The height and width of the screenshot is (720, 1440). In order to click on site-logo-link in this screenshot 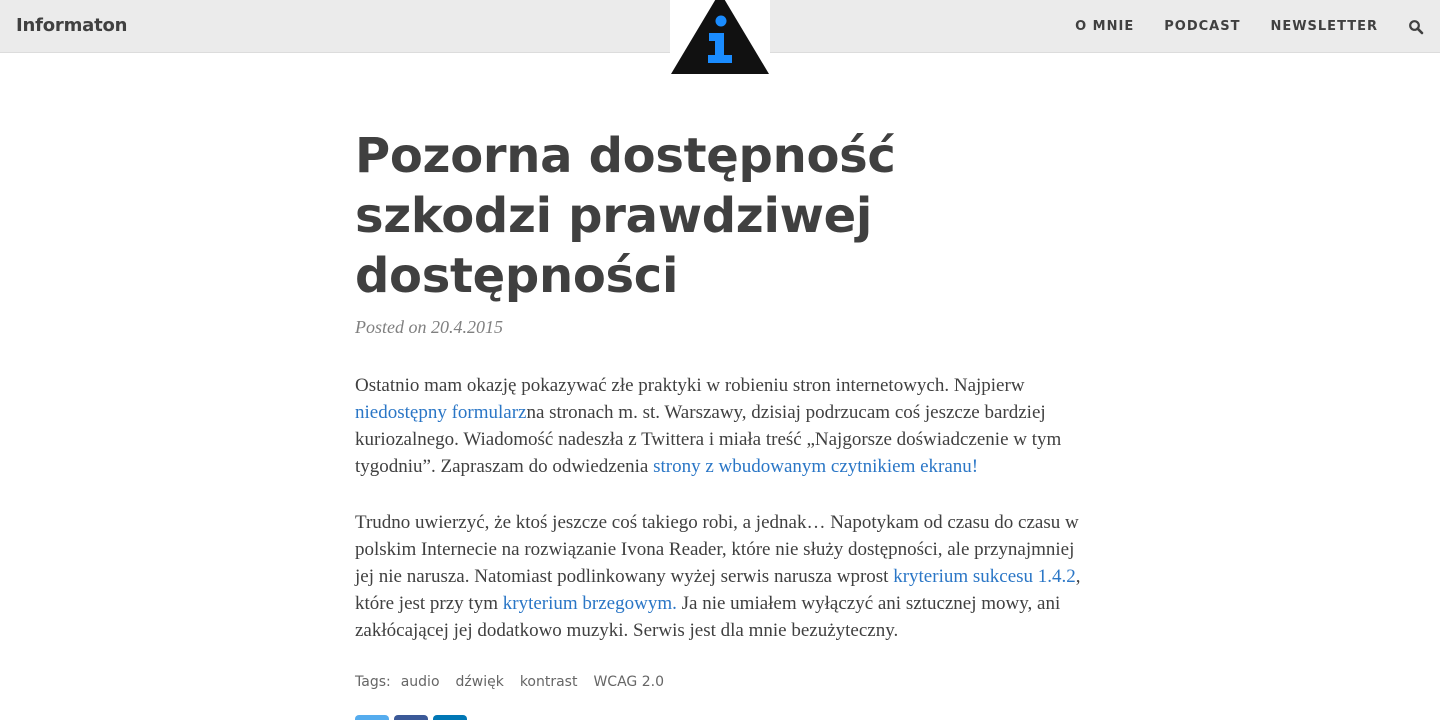, I will do `click(720, 37)`.